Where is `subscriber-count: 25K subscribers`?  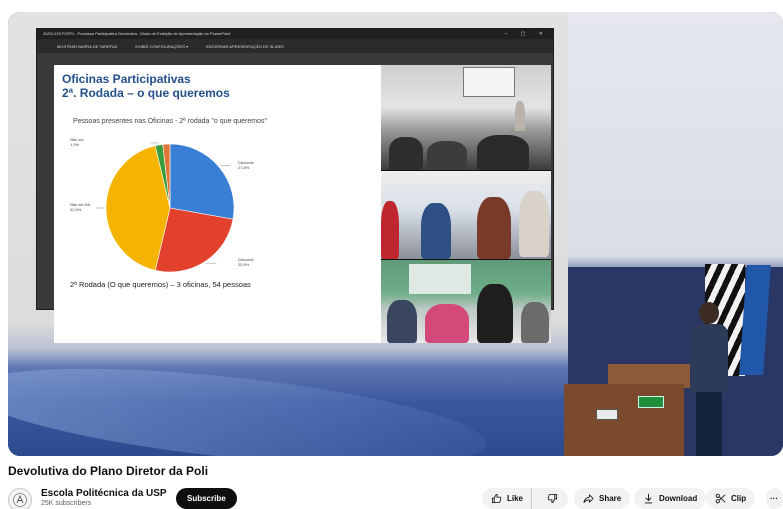 subscriber-count: 25K subscribers is located at coordinates (66, 503).